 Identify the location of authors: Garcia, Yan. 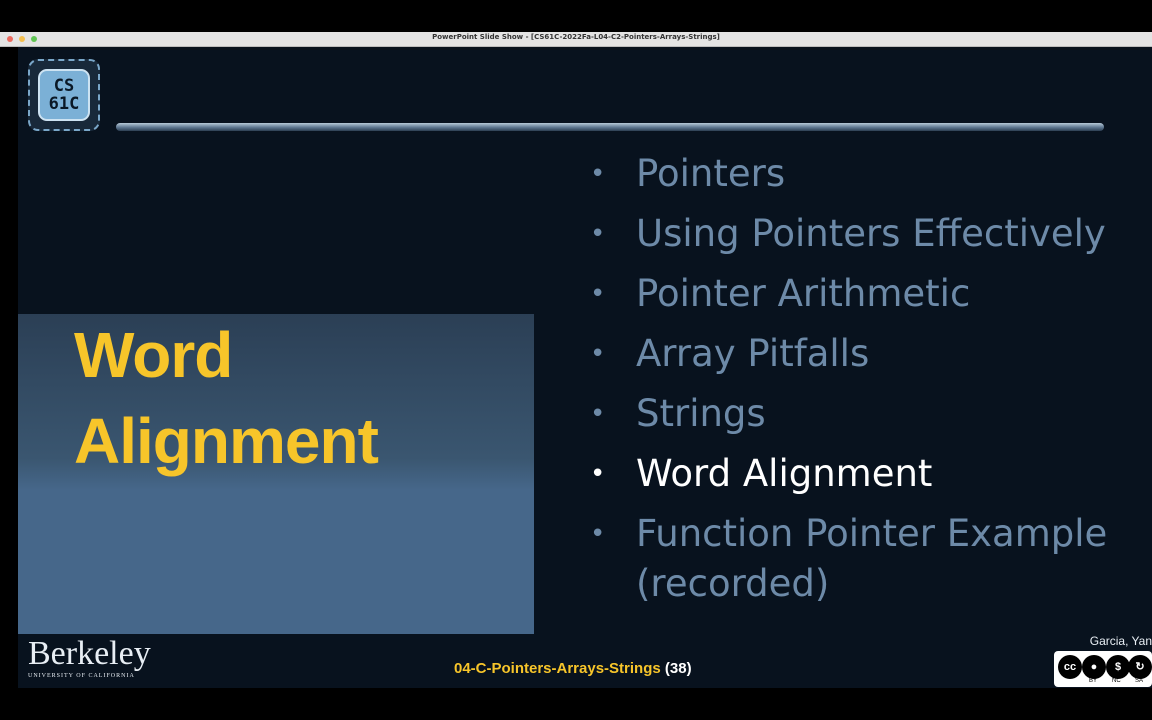
(1120, 641).